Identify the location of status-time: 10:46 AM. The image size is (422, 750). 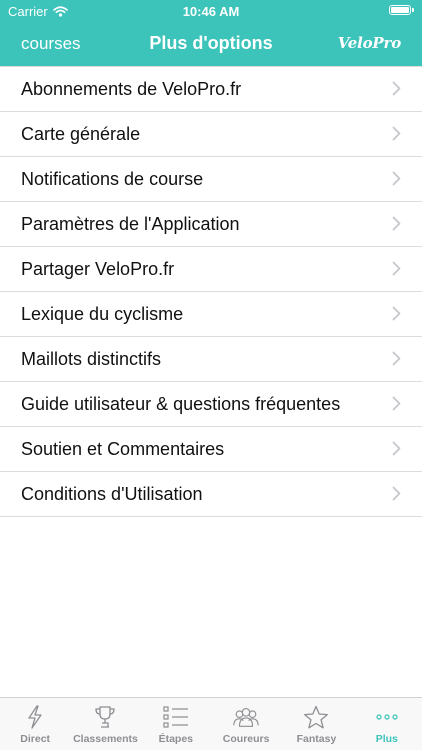
(211, 11).